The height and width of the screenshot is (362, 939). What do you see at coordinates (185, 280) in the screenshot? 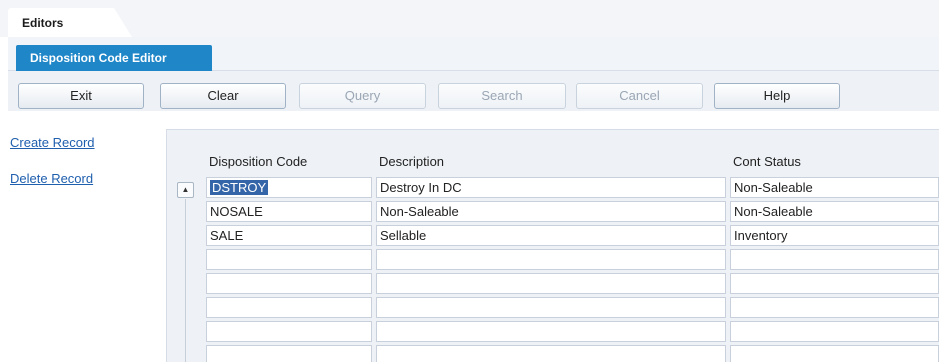
I see `scrollbar-track` at bounding box center [185, 280].